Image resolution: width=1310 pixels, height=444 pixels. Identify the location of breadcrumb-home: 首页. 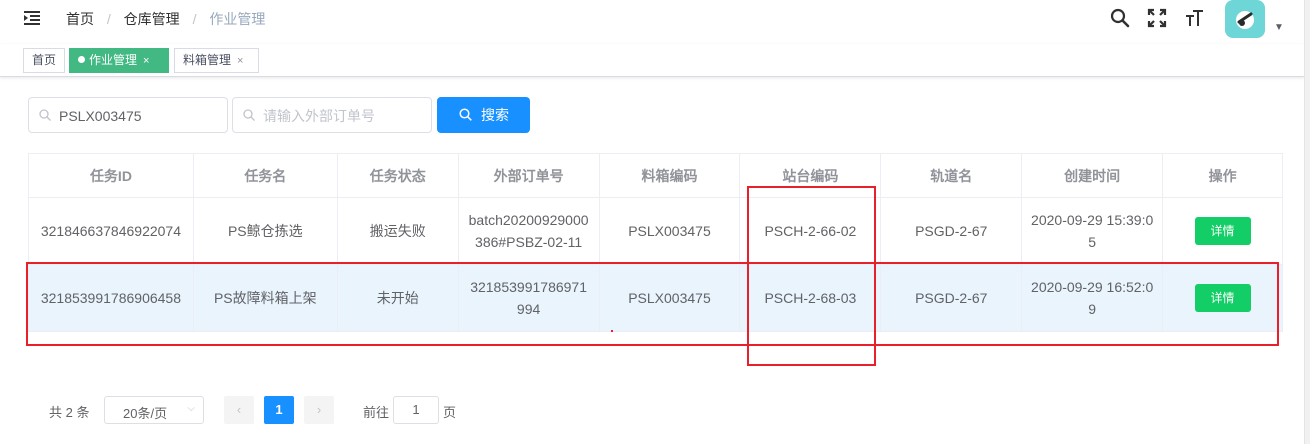
(80, 19).